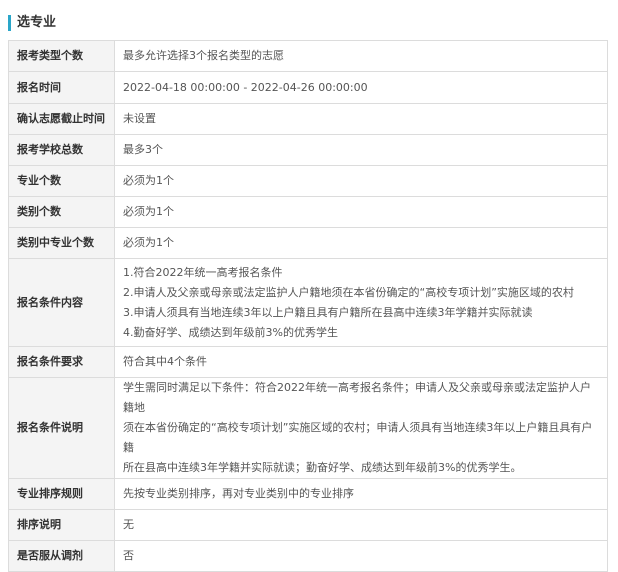  I want to click on table-row: 是否服从调剂 否, so click(308, 556).